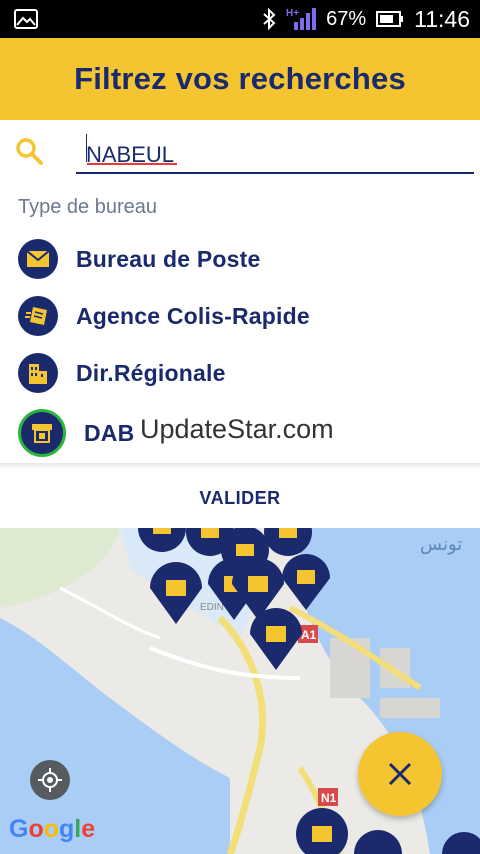  I want to click on status-right: H+ 67% 11:46, so click(366, 19).